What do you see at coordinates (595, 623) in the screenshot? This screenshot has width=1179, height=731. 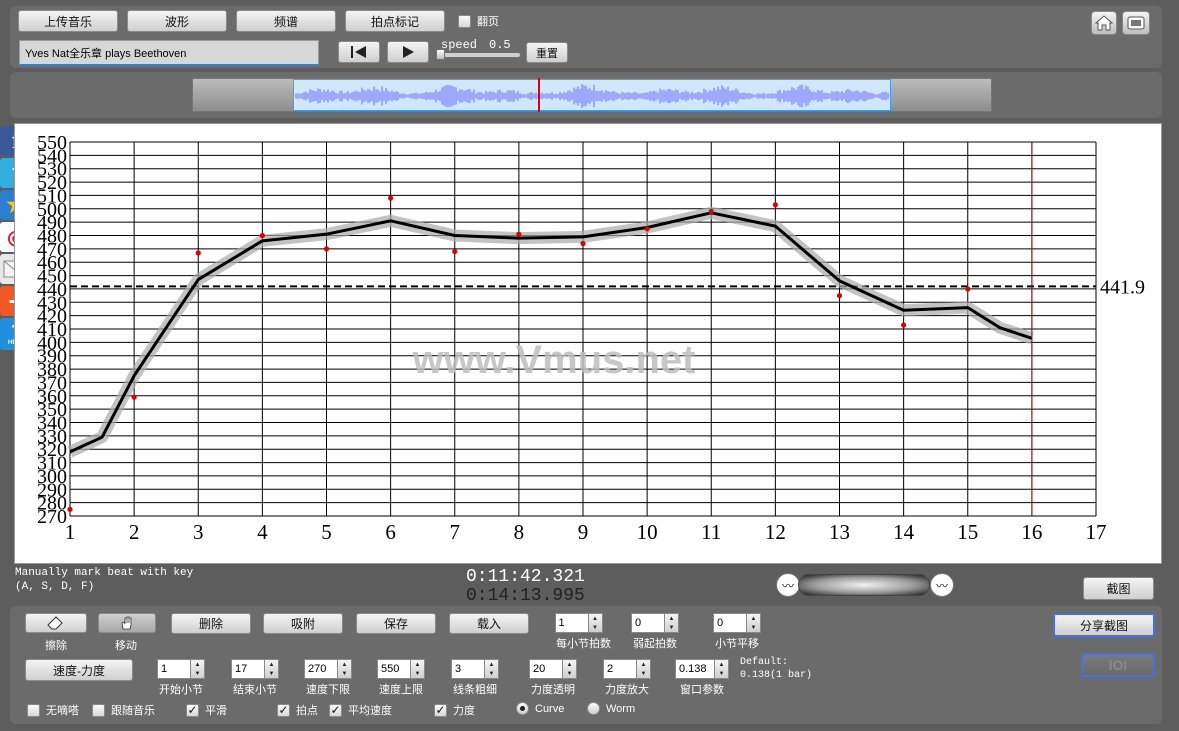 I see `beats-per-bar-arrows: ▲ ▼` at bounding box center [595, 623].